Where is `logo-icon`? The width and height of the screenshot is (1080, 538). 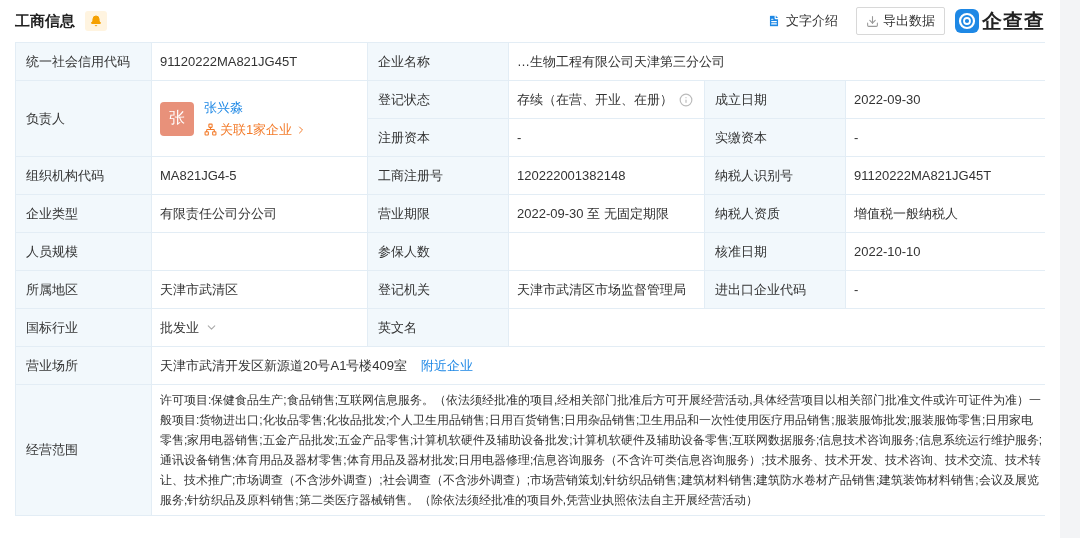
logo-icon is located at coordinates (967, 21).